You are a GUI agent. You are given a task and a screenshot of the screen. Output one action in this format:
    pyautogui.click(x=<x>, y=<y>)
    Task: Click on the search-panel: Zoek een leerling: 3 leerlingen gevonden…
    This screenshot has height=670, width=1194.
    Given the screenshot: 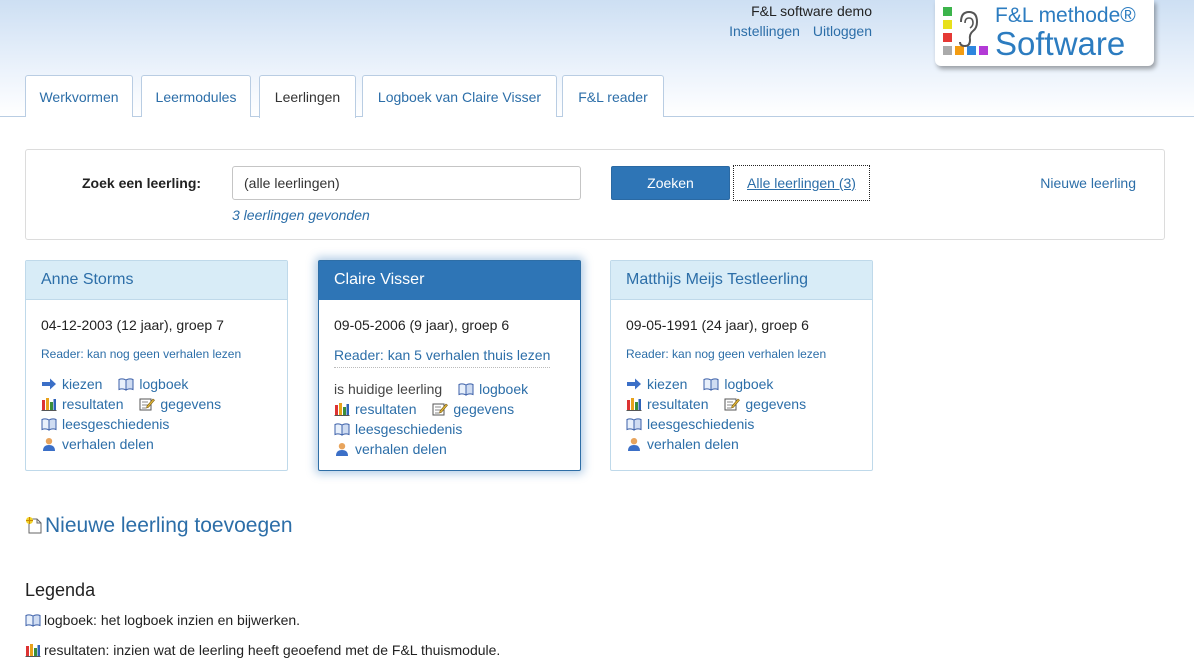 What is the action you would take?
    pyautogui.click(x=595, y=194)
    